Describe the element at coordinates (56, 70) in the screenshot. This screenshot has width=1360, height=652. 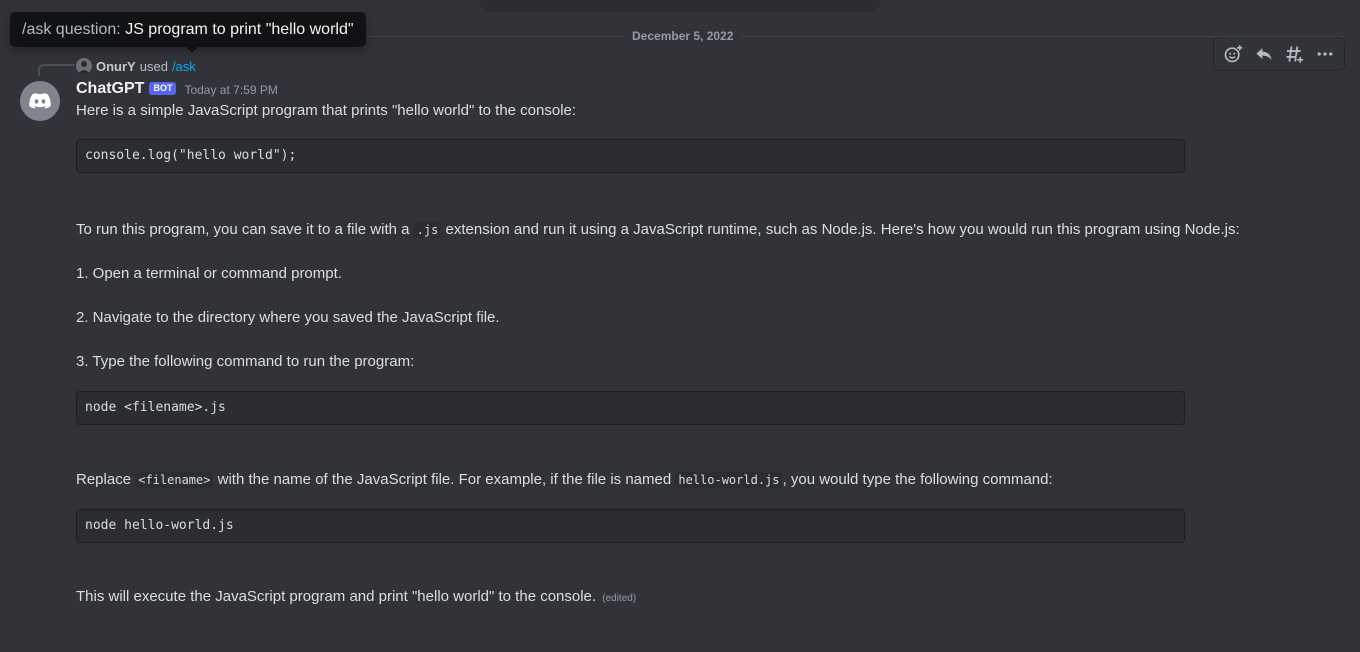
I see `reply-spine` at that location.